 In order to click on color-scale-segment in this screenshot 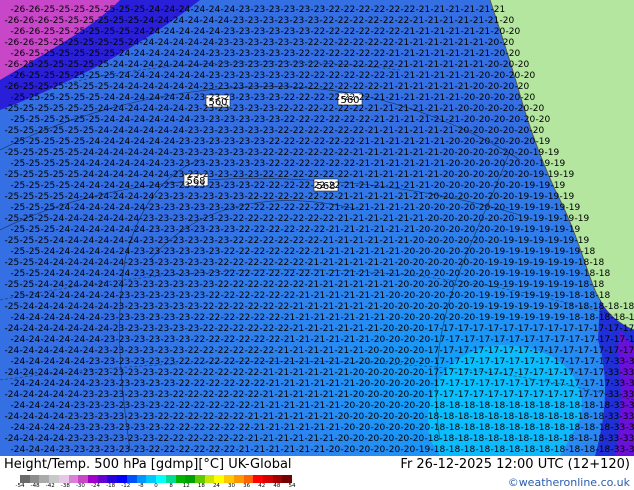, I will do `click(93, 479)`.